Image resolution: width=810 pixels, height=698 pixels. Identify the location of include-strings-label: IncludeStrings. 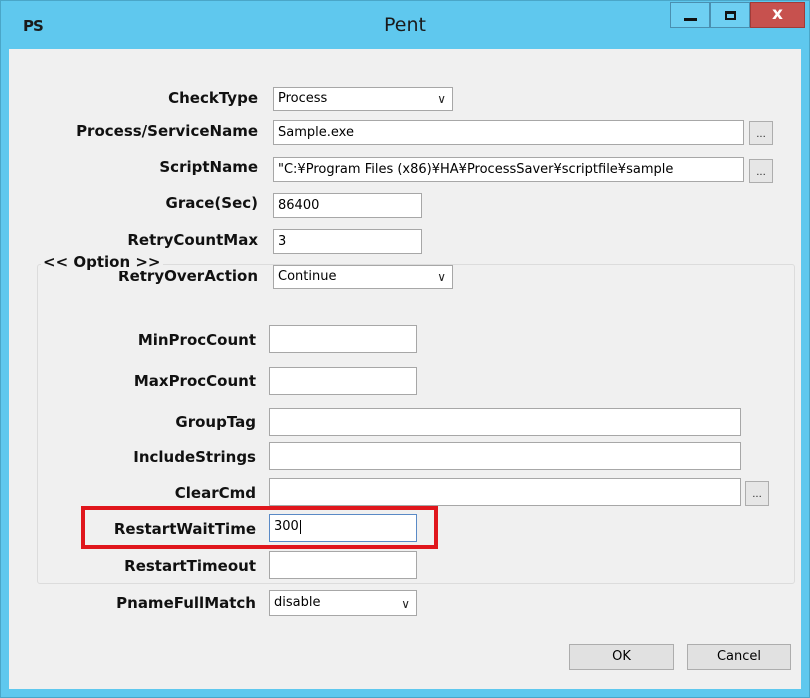
(194, 457).